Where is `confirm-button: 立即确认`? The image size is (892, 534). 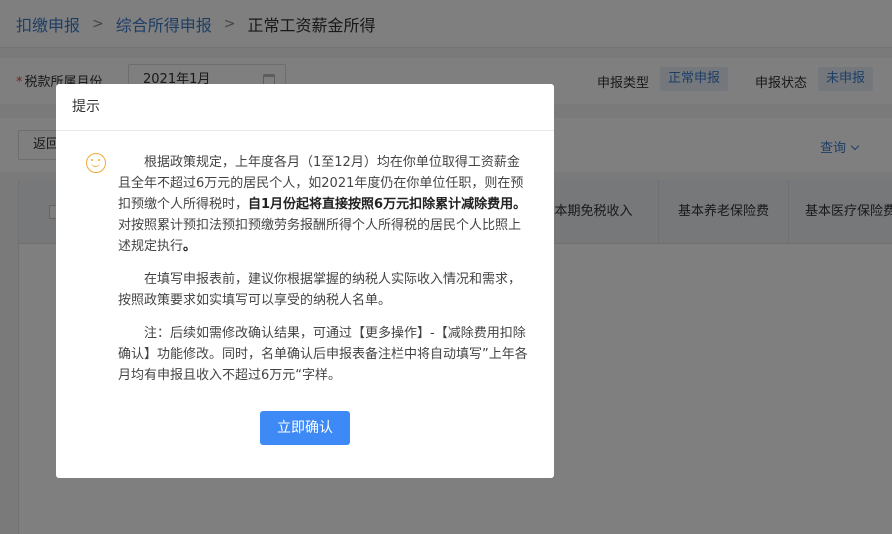 confirm-button: 立即确认 is located at coordinates (305, 428).